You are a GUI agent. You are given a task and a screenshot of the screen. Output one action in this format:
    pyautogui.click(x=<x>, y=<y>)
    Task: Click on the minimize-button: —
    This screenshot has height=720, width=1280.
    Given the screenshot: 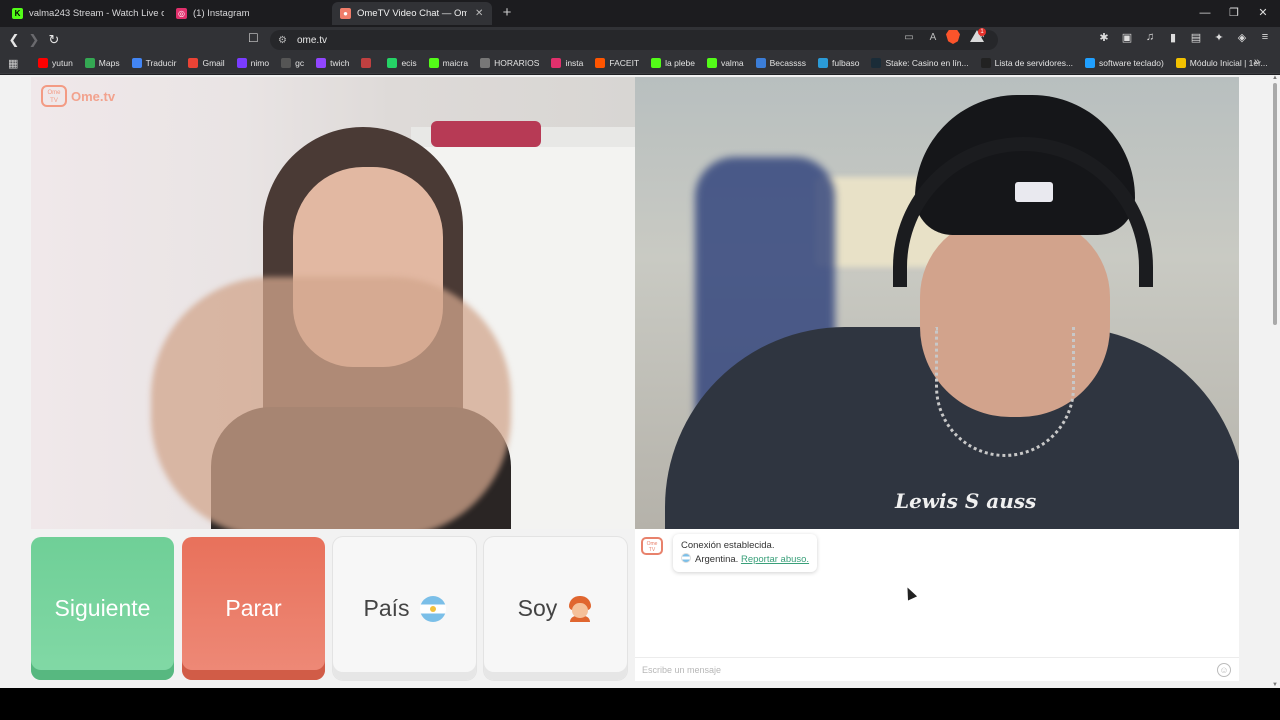 What is the action you would take?
    pyautogui.click(x=1205, y=13)
    